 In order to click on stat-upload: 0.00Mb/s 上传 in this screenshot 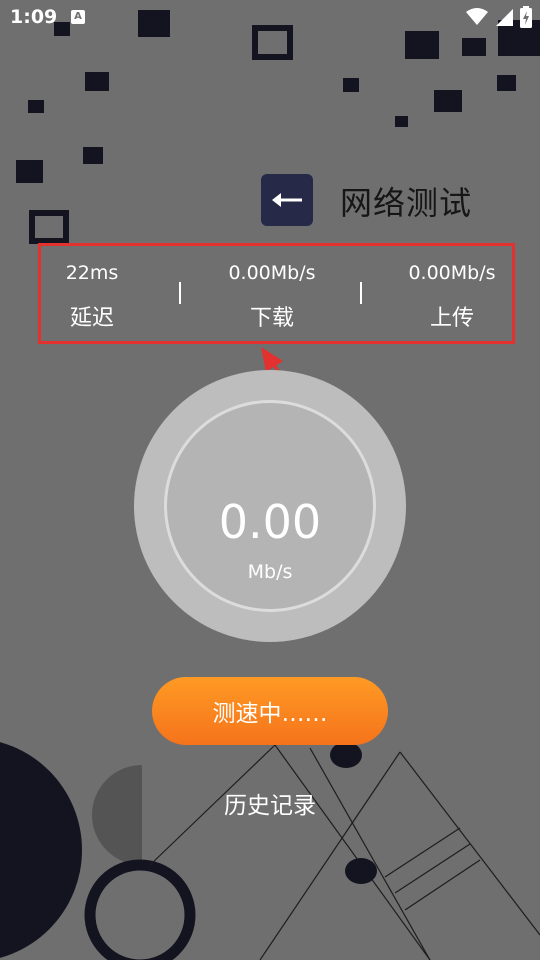, I will do `click(452, 297)`.